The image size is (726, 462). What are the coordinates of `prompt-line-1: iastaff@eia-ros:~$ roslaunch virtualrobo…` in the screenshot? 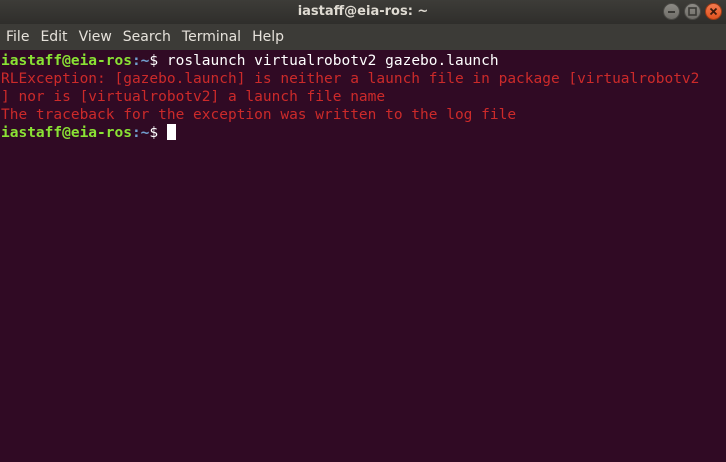 It's located at (363, 61).